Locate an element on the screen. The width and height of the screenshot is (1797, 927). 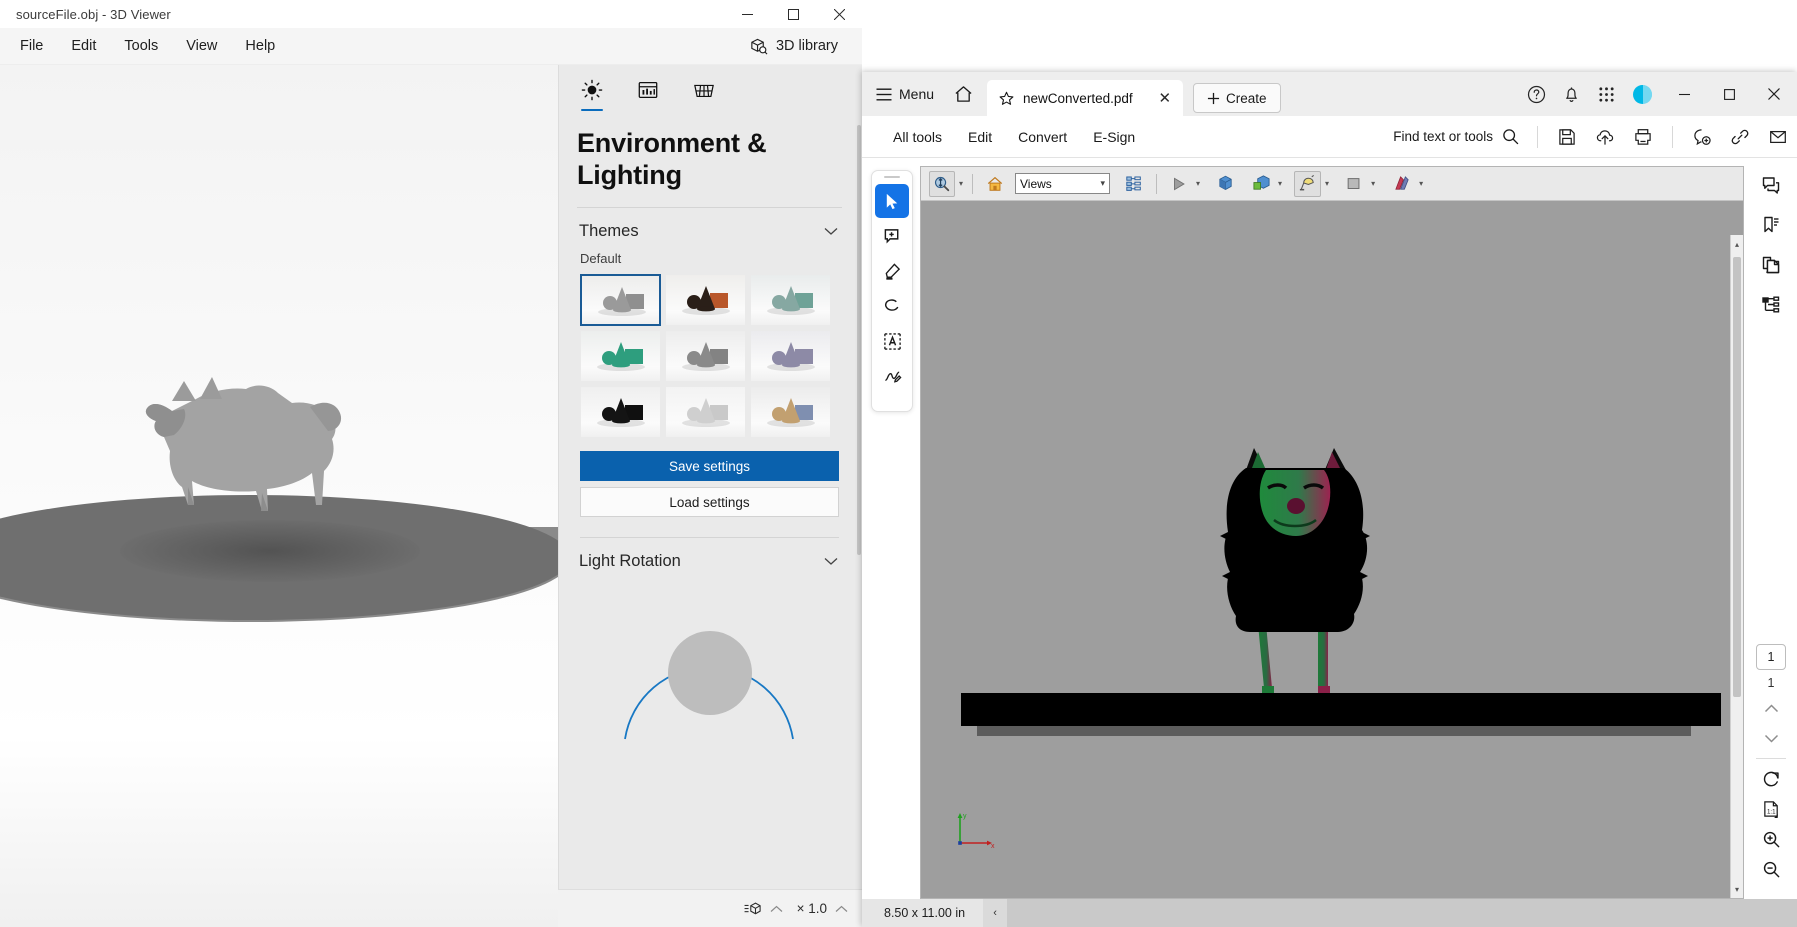
model-stats-icon is located at coordinates (753, 909).